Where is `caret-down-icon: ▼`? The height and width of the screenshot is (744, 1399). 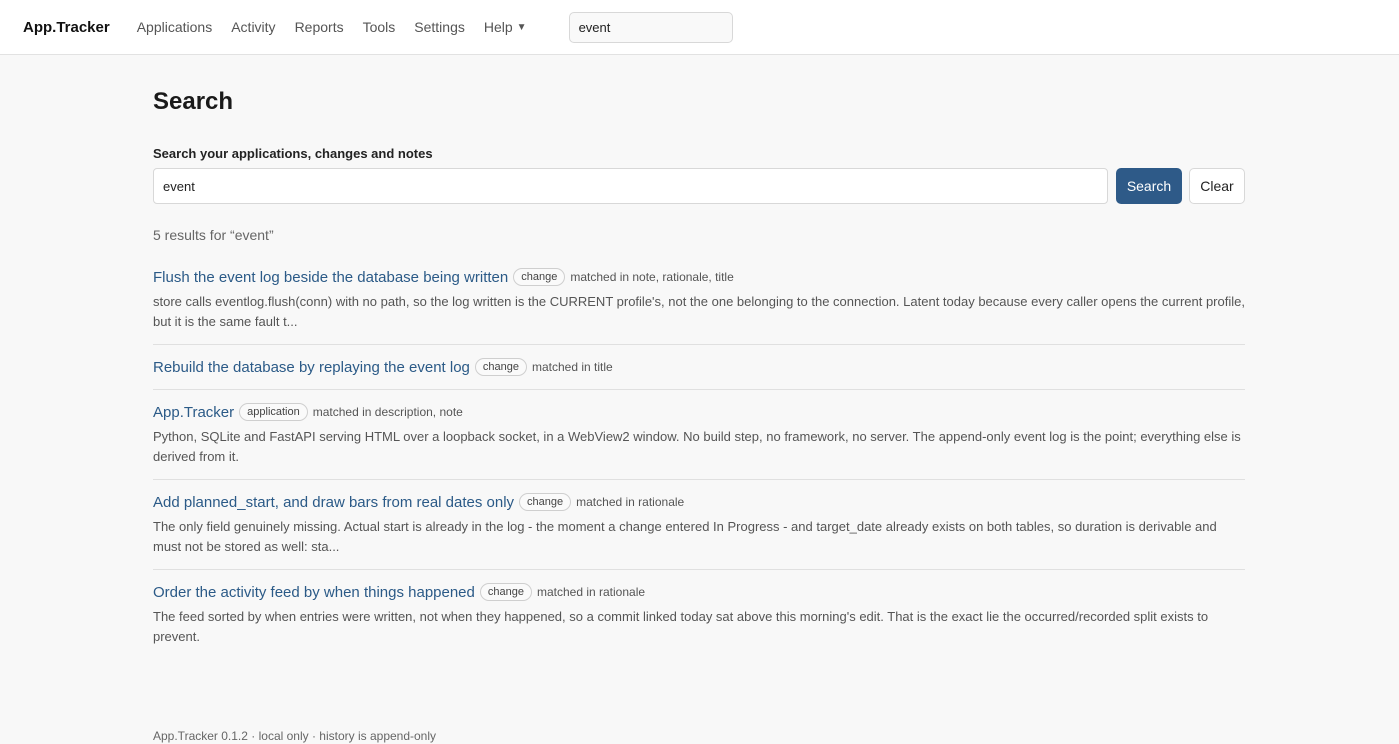 caret-down-icon: ▼ is located at coordinates (521, 27).